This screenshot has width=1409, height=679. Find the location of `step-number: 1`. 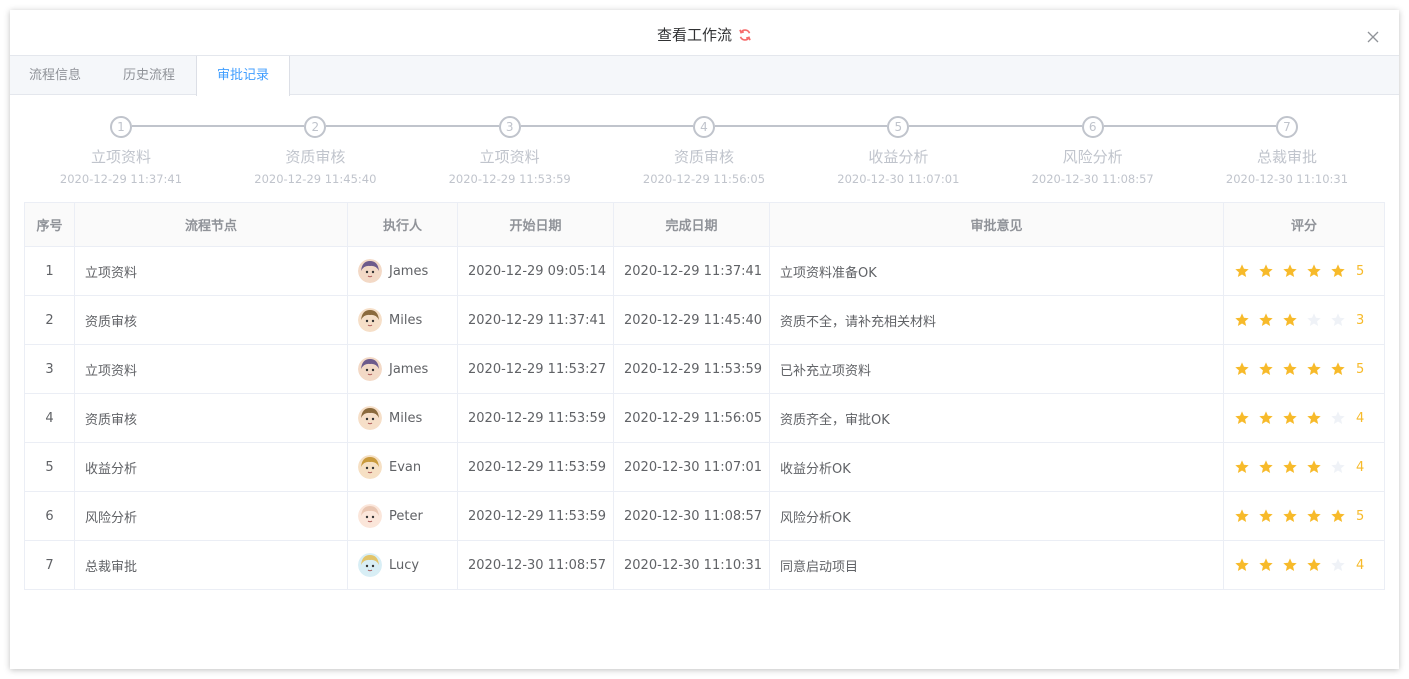

step-number: 1 is located at coordinates (121, 127).